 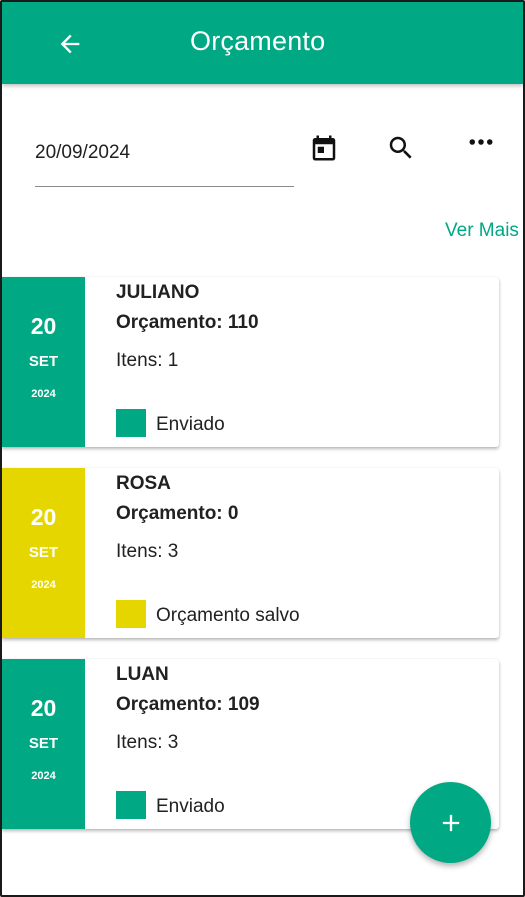 I want to click on more-options-button, so click(x=481, y=142).